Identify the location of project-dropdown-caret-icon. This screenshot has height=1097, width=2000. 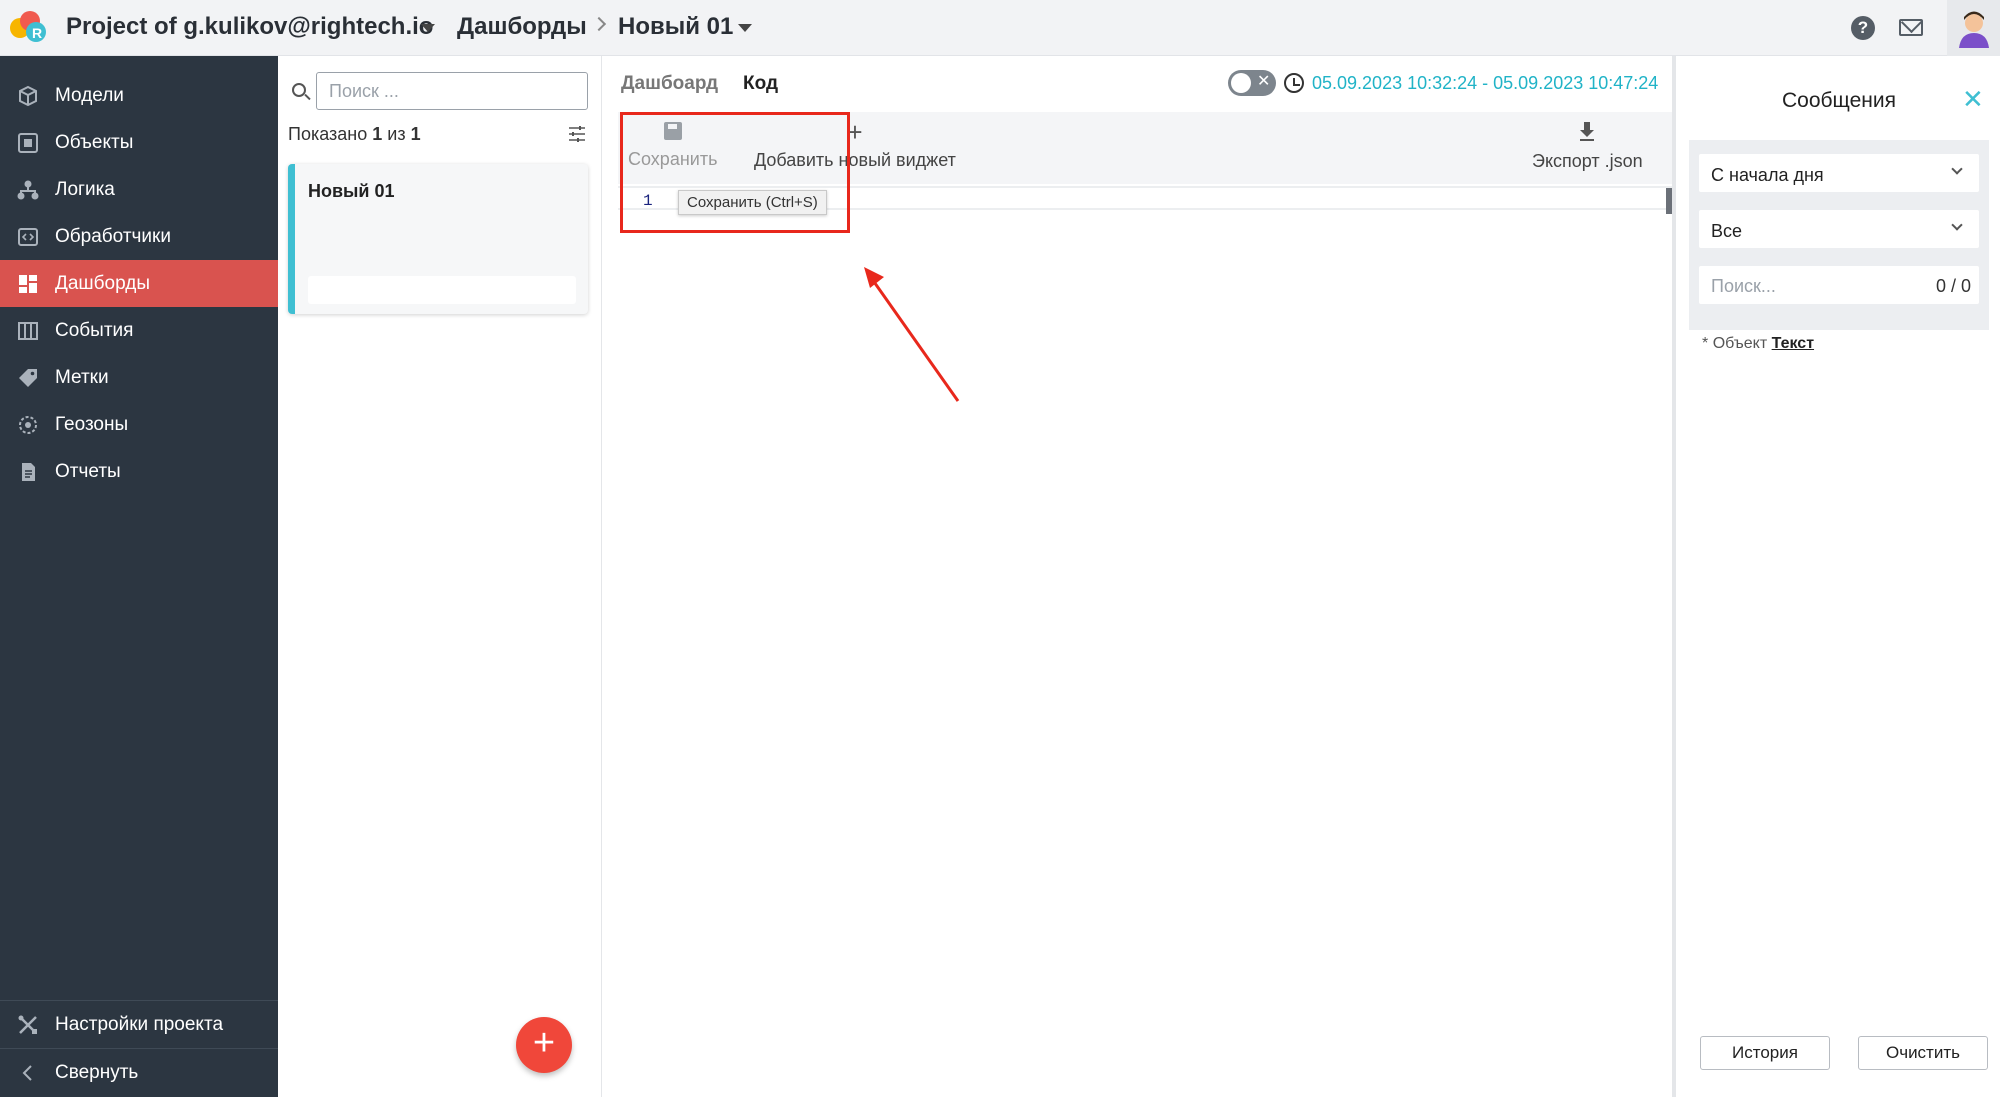
(428, 28).